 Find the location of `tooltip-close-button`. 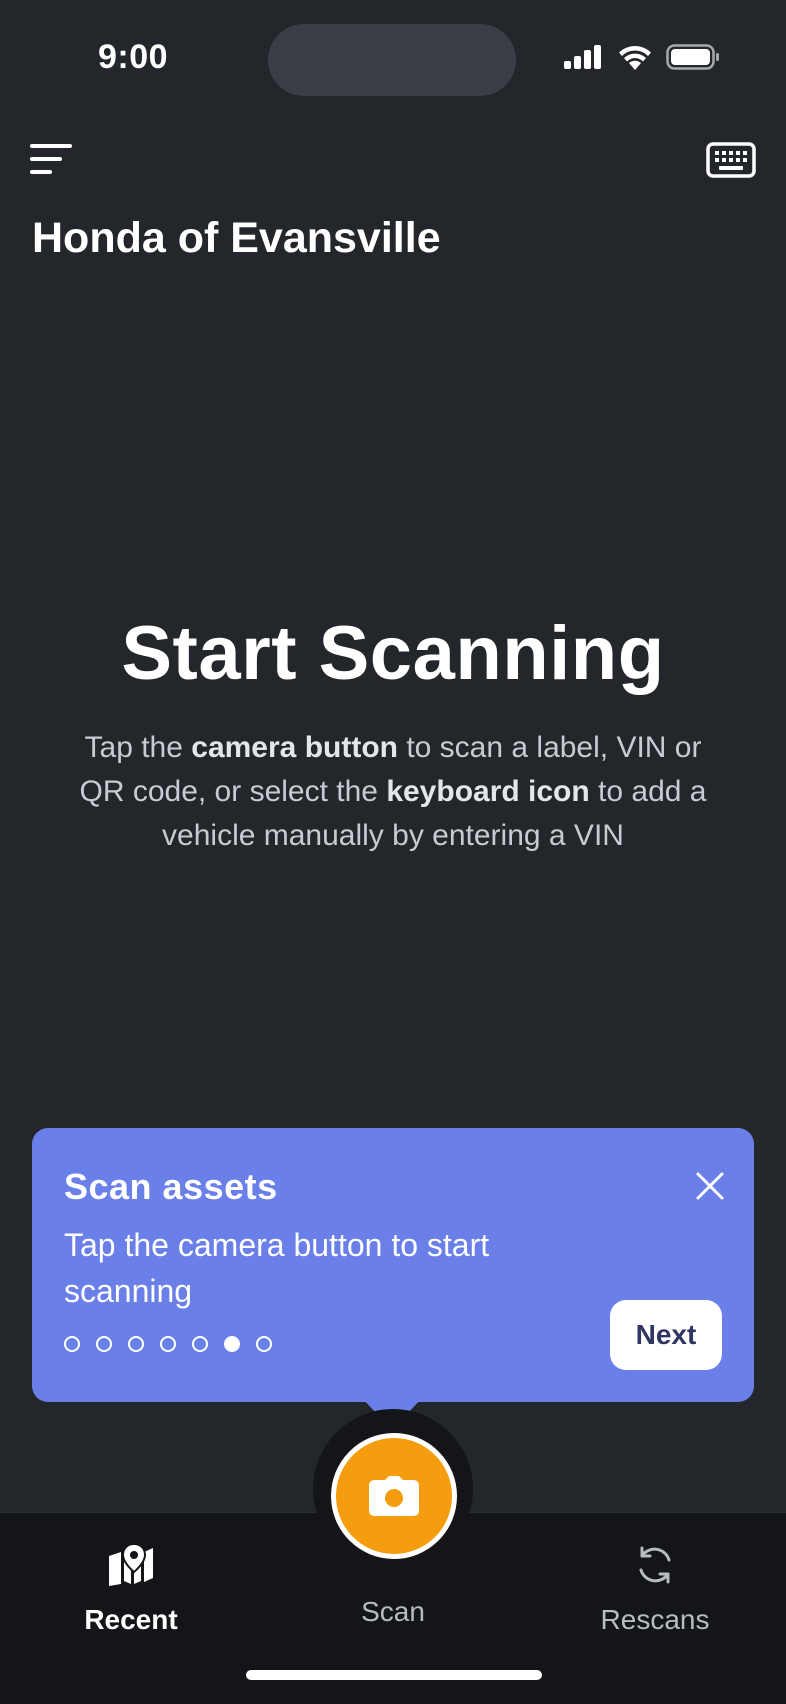

tooltip-close-button is located at coordinates (710, 1186).